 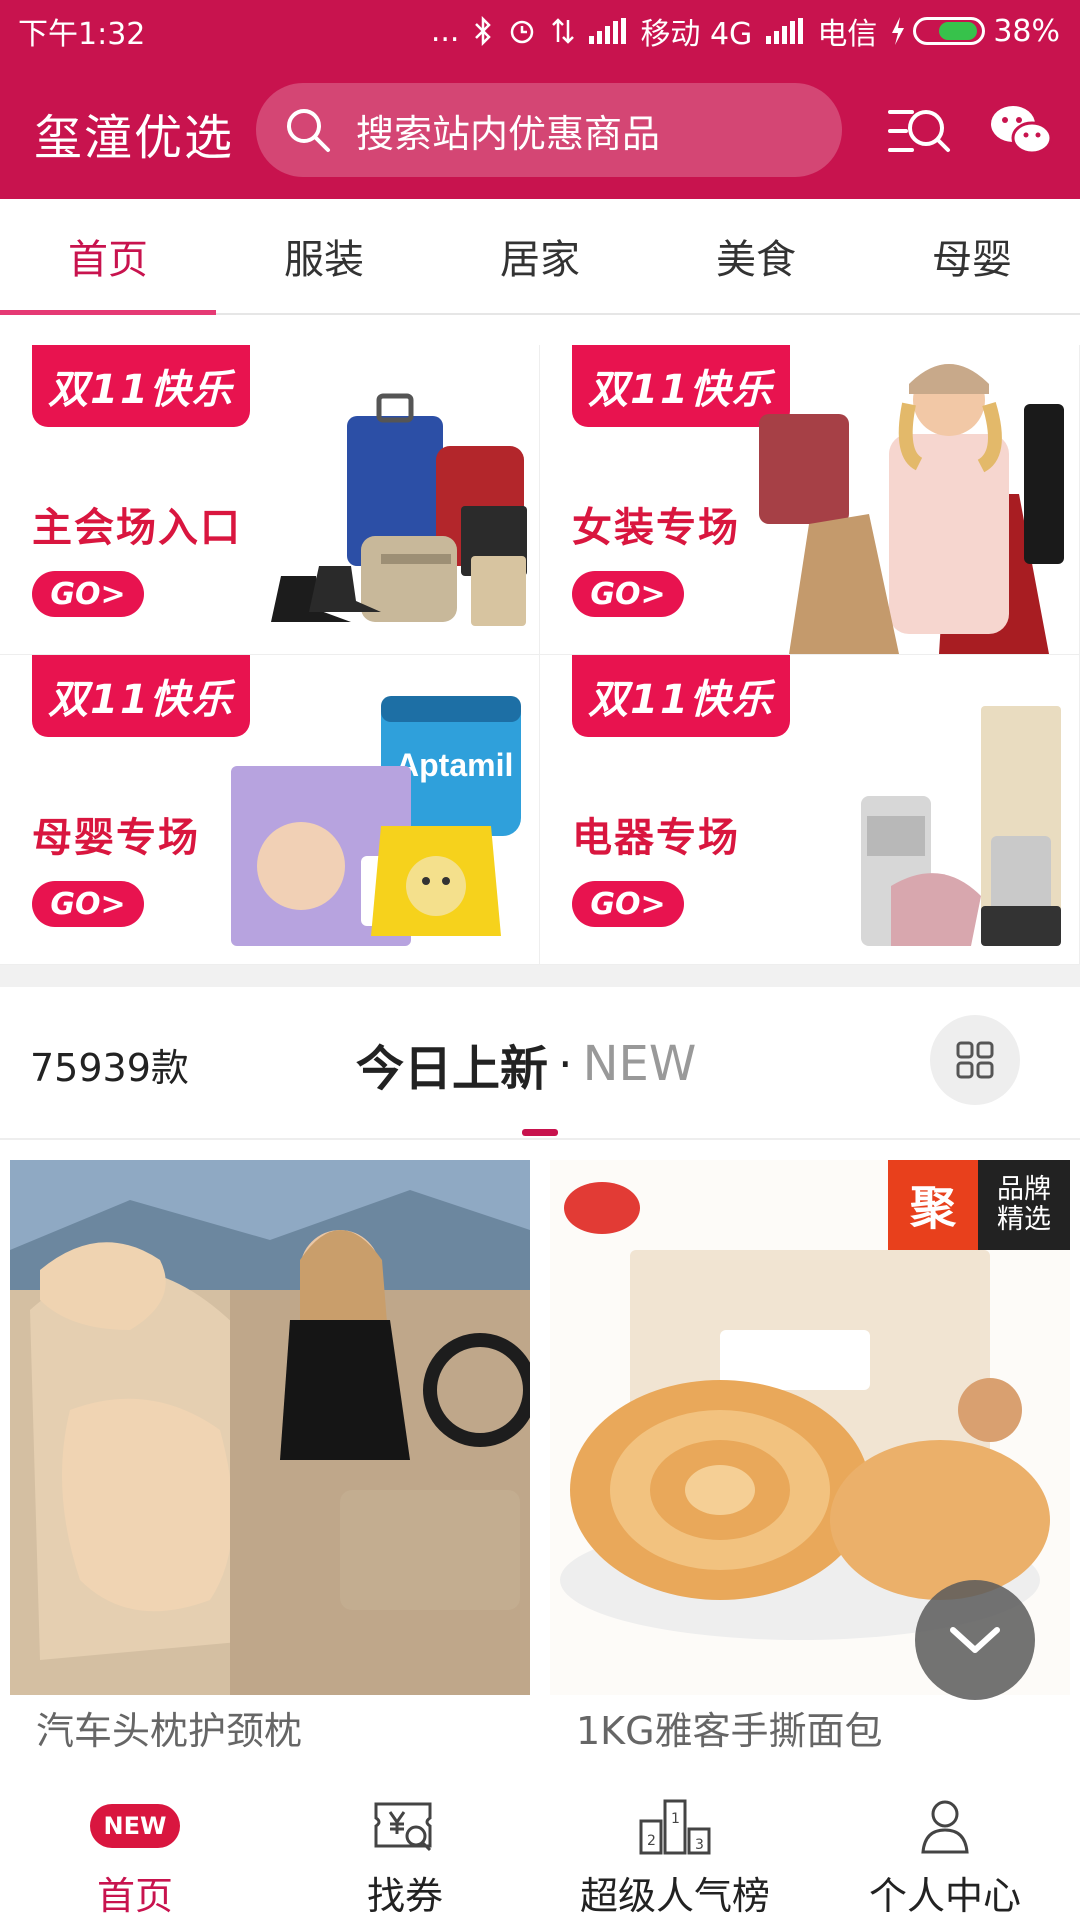 I want to click on section-underline, so click(x=540, y=1132).